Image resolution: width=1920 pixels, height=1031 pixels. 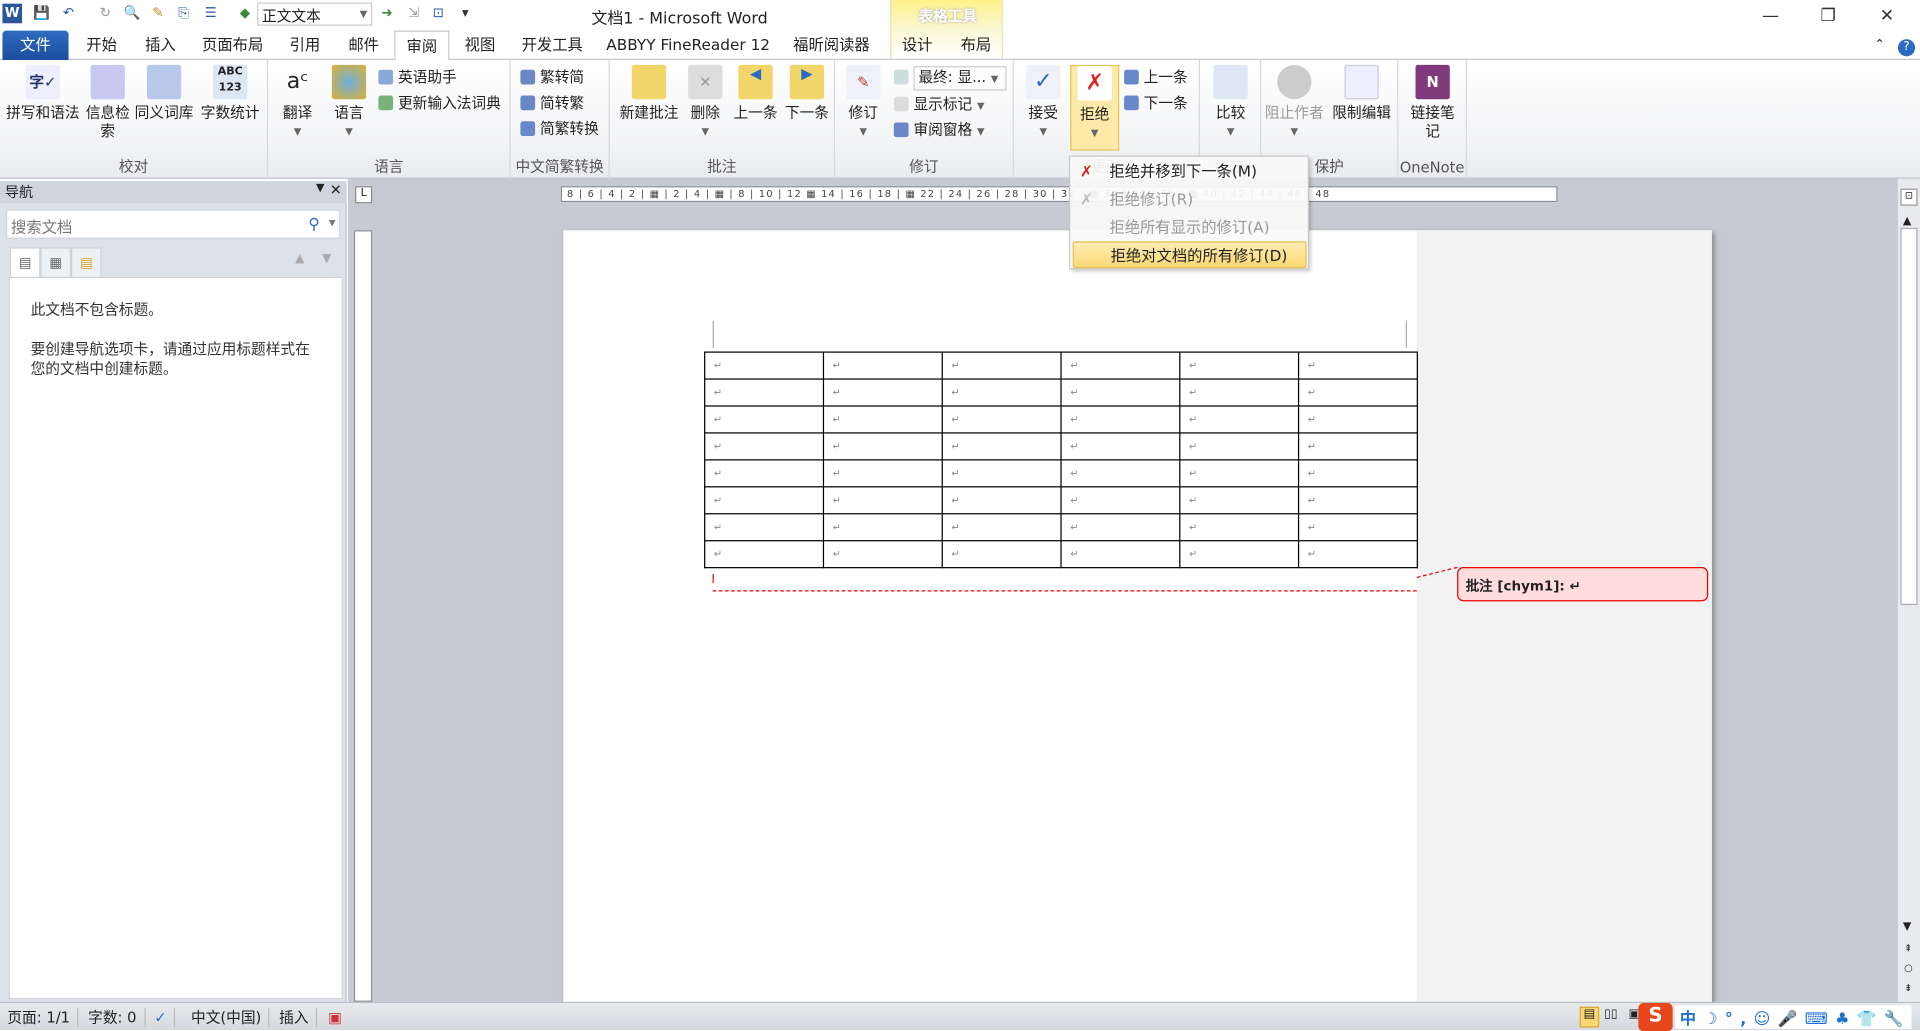 What do you see at coordinates (1655, 1017) in the screenshot?
I see `sogou-ime-icon: S` at bounding box center [1655, 1017].